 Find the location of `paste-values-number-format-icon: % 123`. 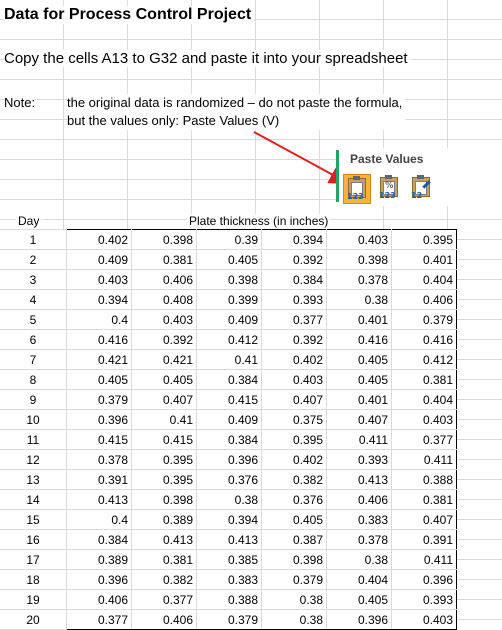

paste-values-number-format-icon: % 123 is located at coordinates (389, 188).